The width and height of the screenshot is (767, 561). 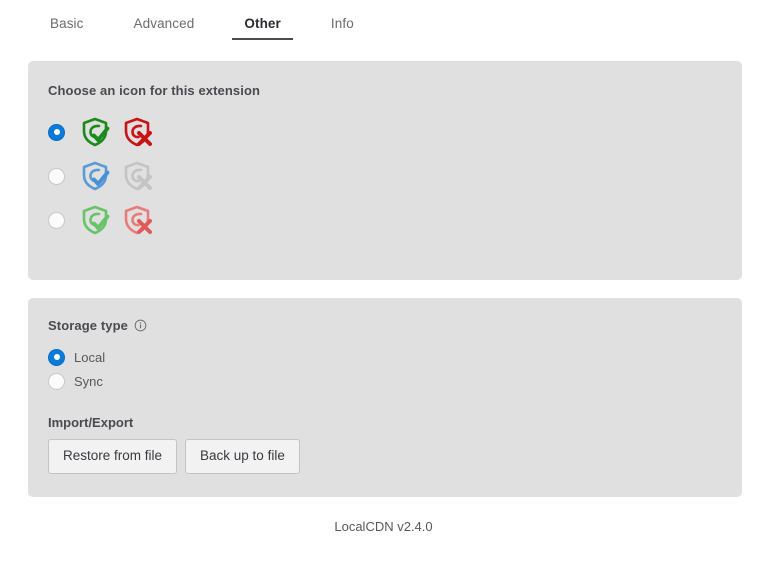 What do you see at coordinates (385, 357) in the screenshot?
I see `storage-option-local: Local` at bounding box center [385, 357].